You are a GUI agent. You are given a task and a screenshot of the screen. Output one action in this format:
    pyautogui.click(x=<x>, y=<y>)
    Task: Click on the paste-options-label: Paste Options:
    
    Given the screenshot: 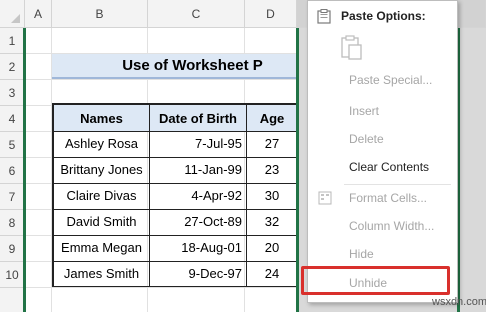 What is the action you would take?
    pyautogui.click(x=383, y=16)
    